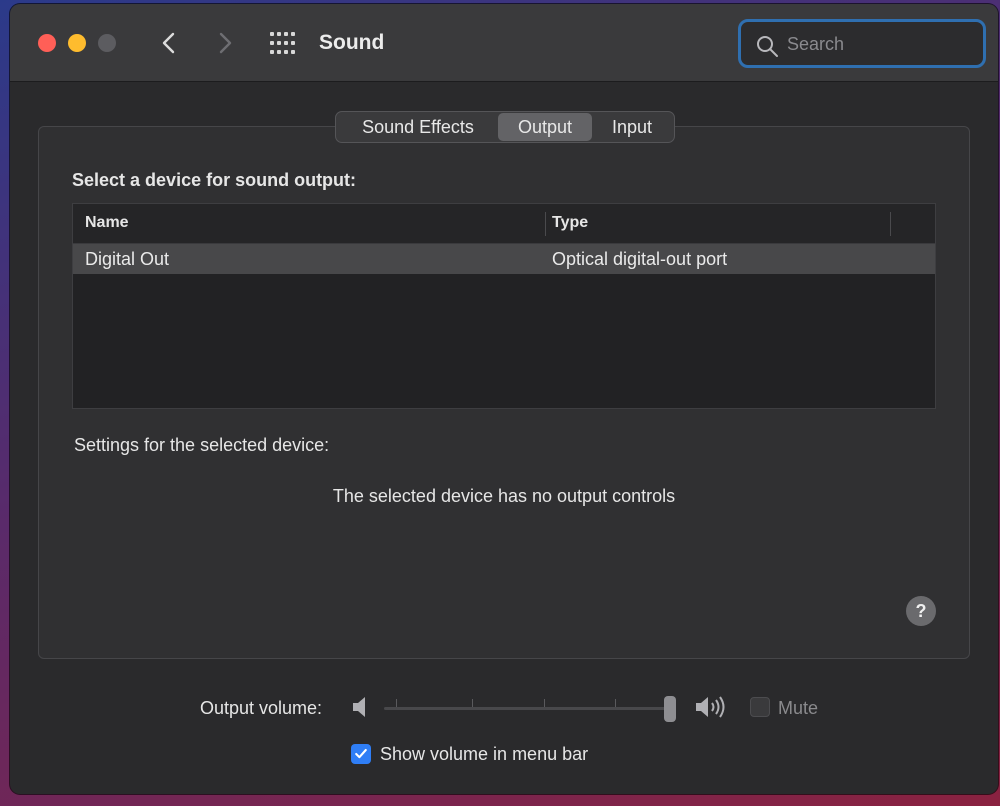 This screenshot has height=806, width=1000. What do you see at coordinates (418, 127) in the screenshot?
I see `tab-sound-effects: Sound Effects` at bounding box center [418, 127].